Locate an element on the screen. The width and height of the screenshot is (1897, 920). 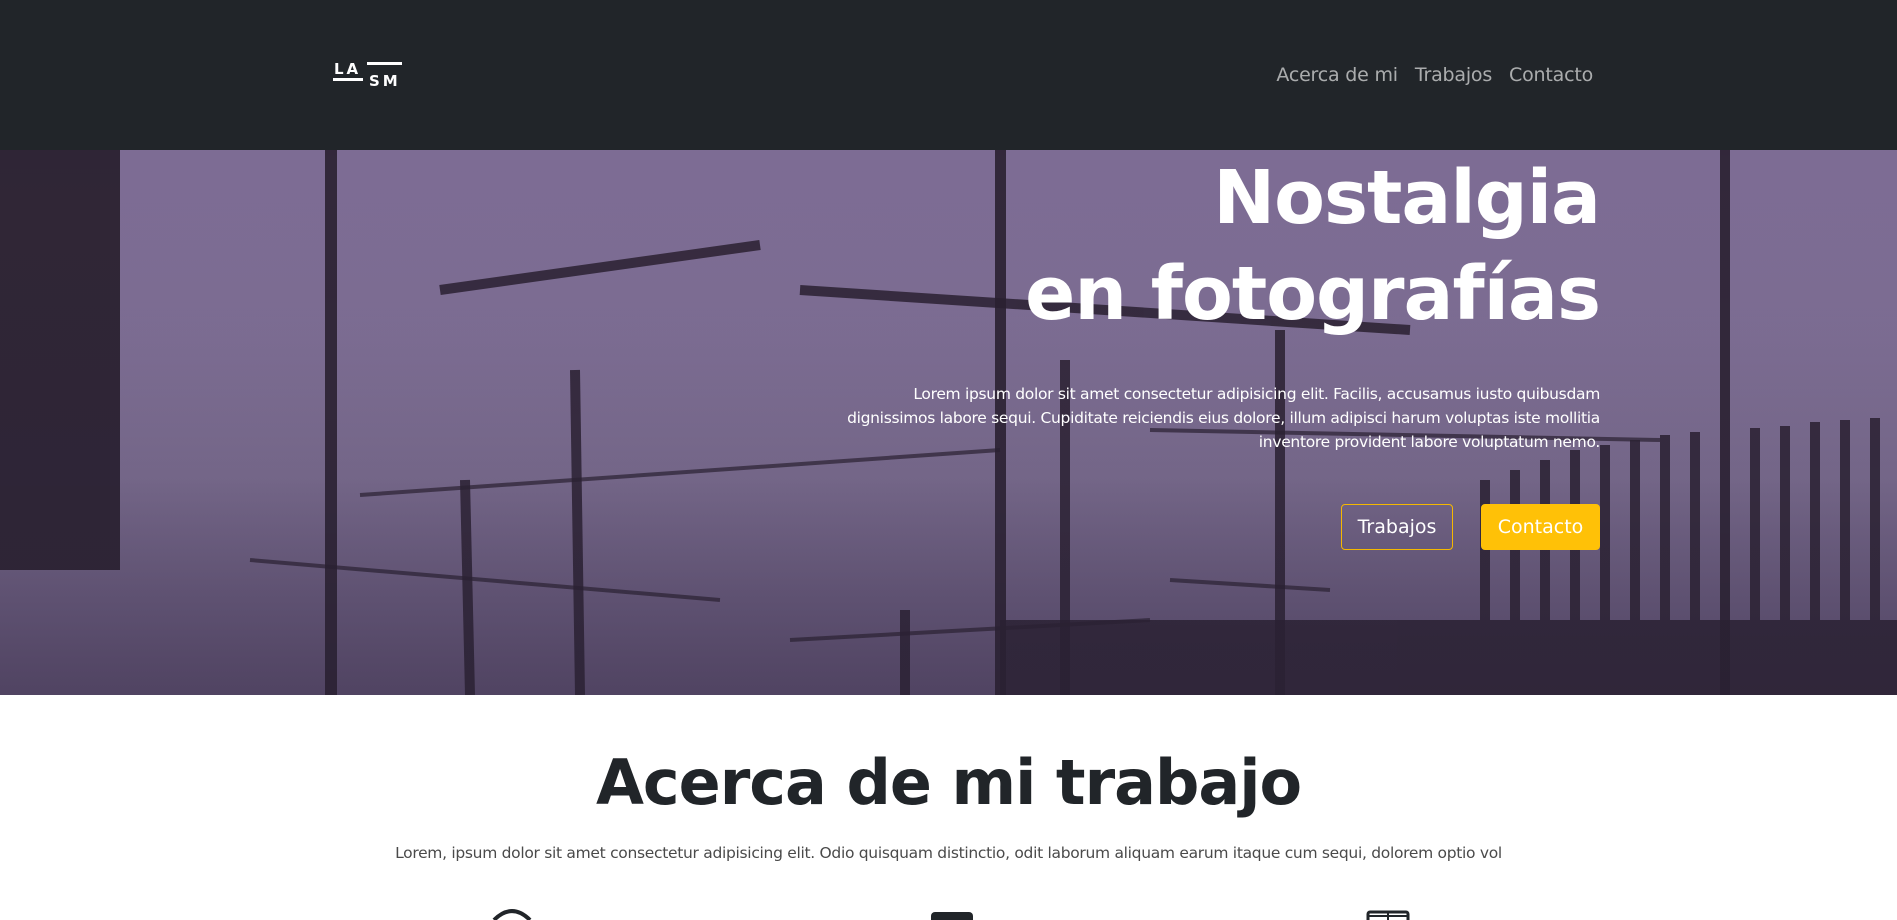
logo-icon: LA SM is located at coordinates (367, 75).